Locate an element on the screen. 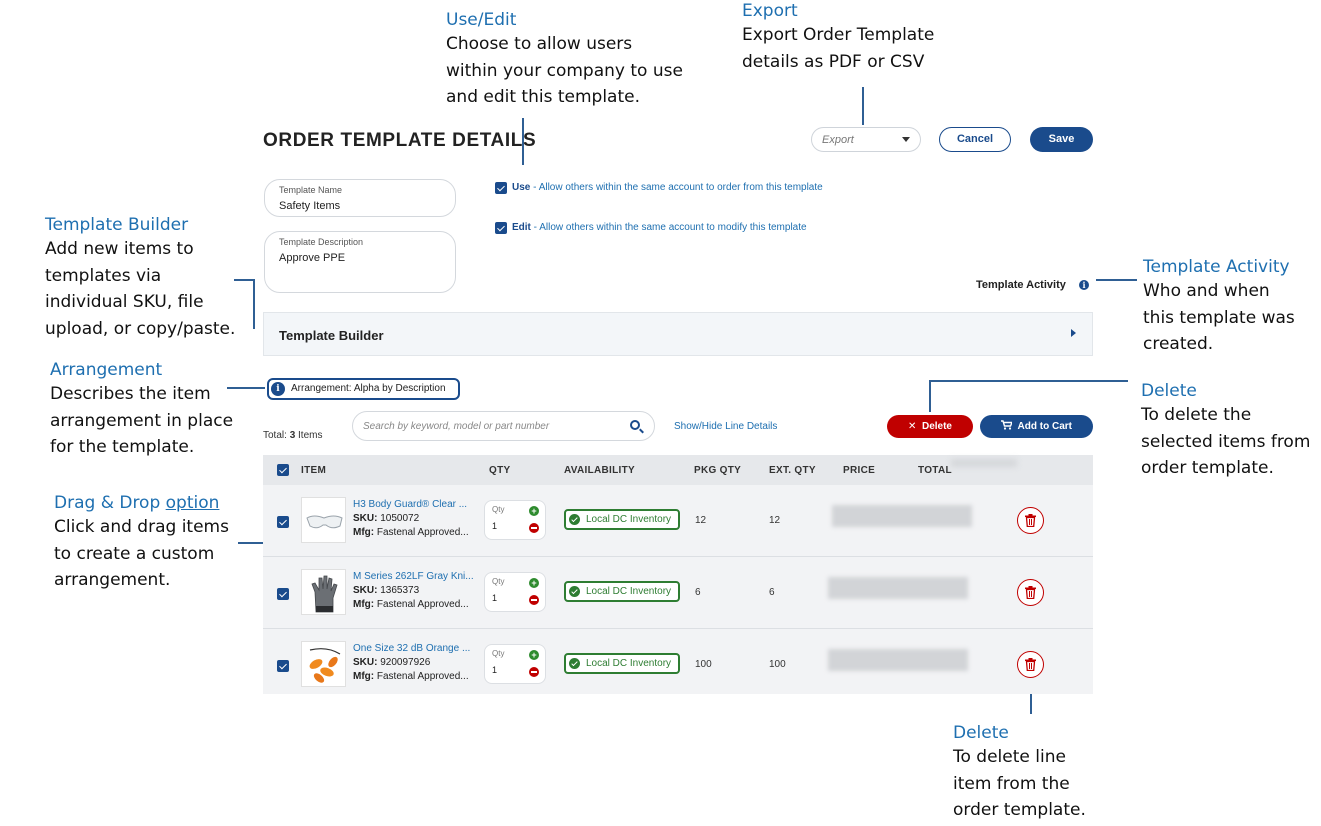  callout-title: Template Builder is located at coordinates (117, 225).